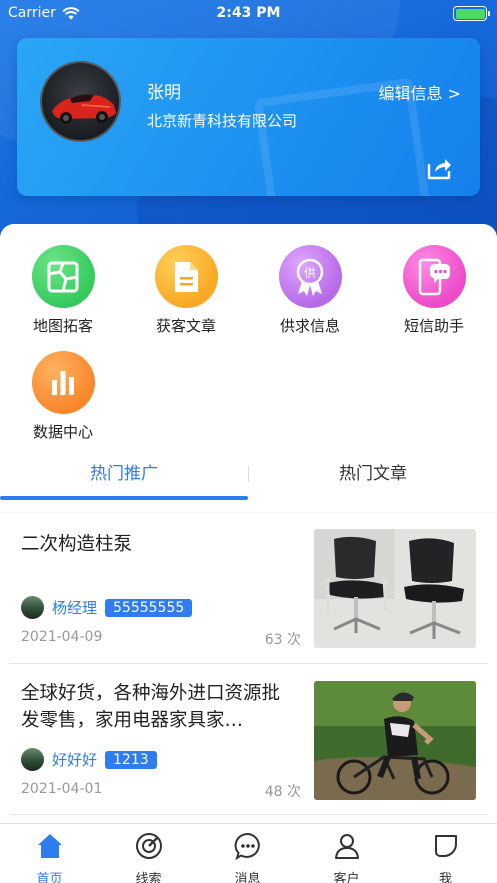  I want to click on feature-supply-demand: 供 供求信息, so click(310, 290).